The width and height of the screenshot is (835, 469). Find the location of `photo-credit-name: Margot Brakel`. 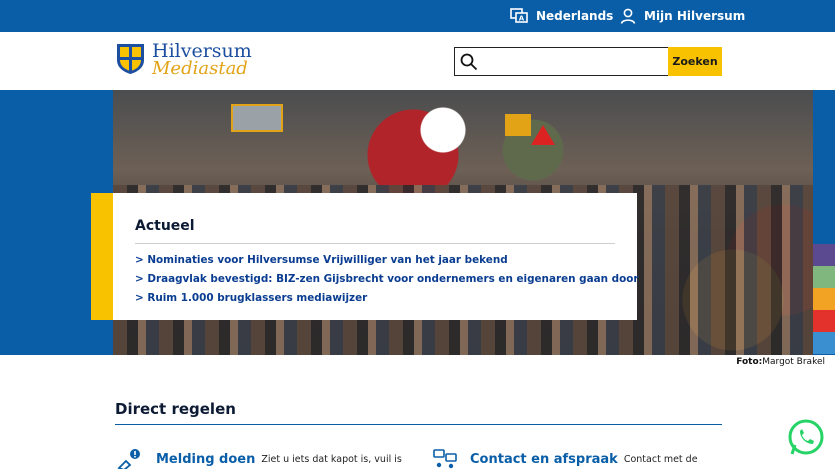

photo-credit-name: Margot Brakel is located at coordinates (793, 362).